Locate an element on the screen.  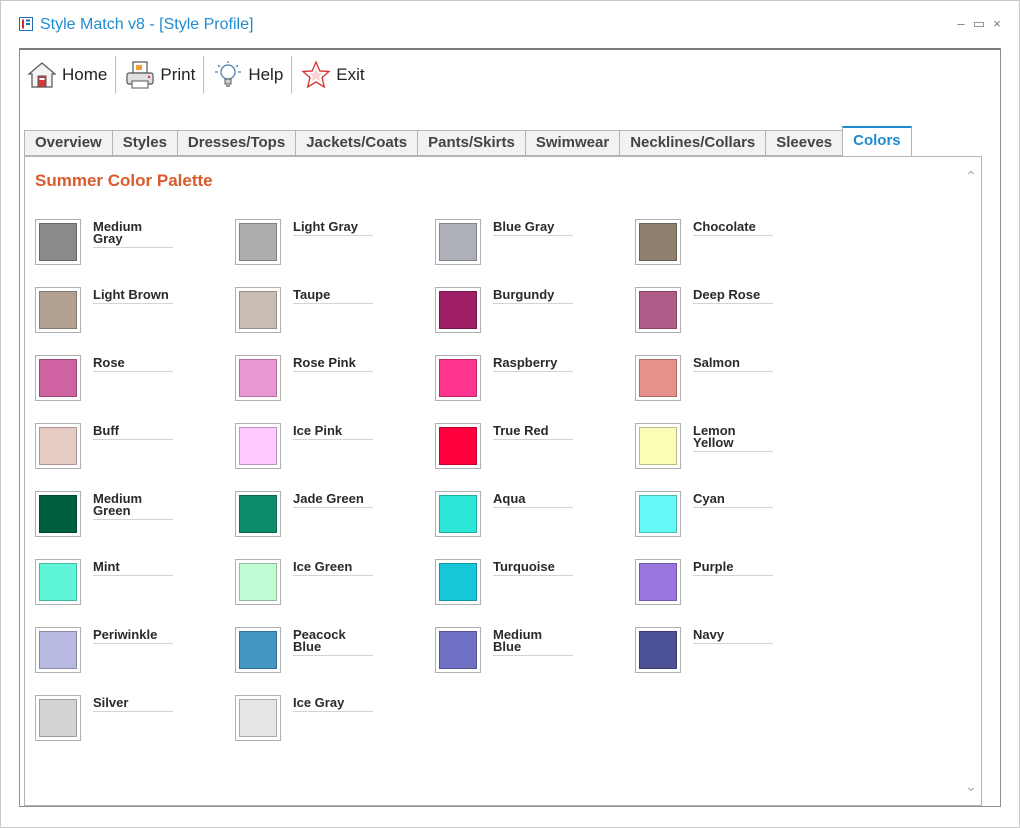
color-swatch: Cyan is located at coordinates (725, 516).